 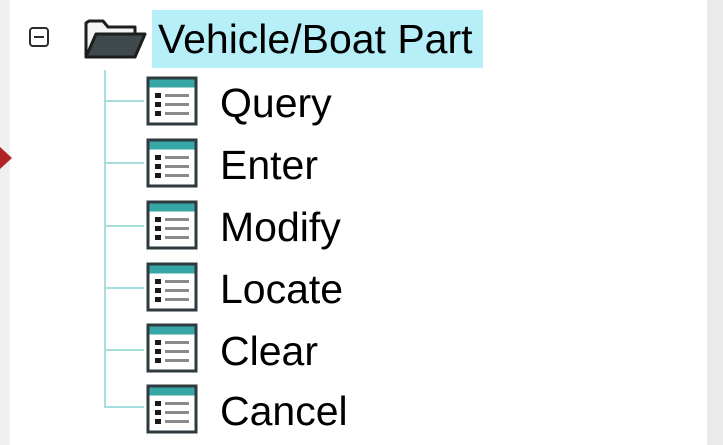 What do you see at coordinates (284, 411) in the screenshot?
I see `tree-item-label: Cancel` at bounding box center [284, 411].